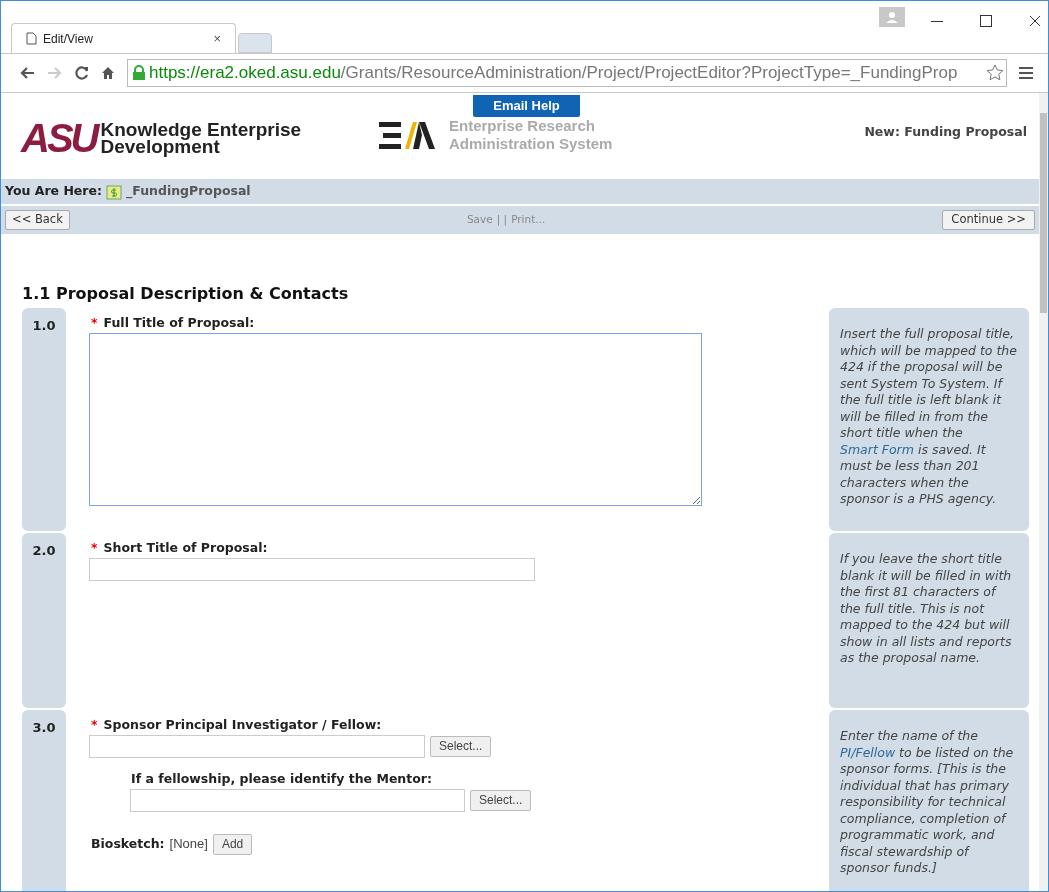  Describe the element at coordinates (44, 620) in the screenshot. I see `row-number: 2.0` at that location.